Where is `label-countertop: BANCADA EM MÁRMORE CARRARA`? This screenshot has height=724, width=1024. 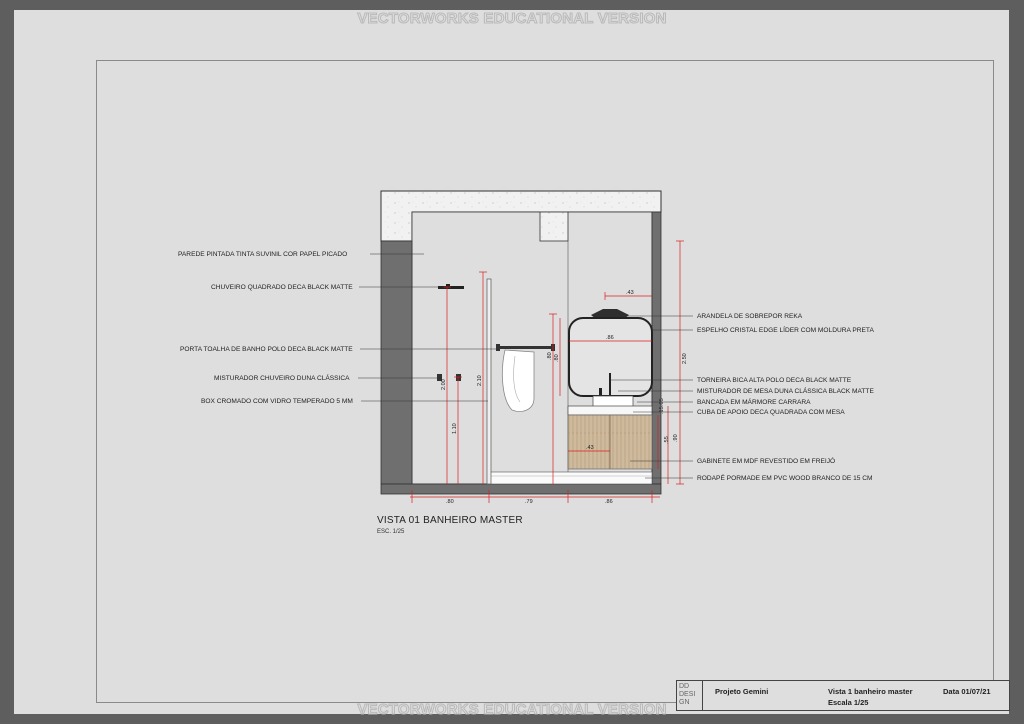
label-countertop: BANCADA EM MÁRMORE CARRARA is located at coordinates (754, 401).